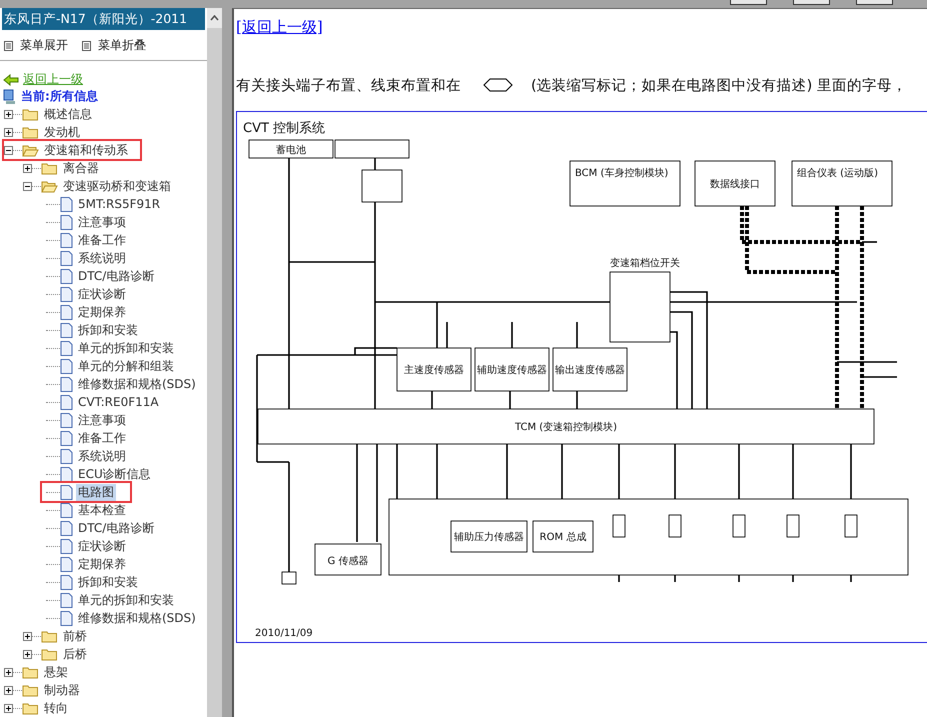  Describe the element at coordinates (284, 128) in the screenshot. I see `diagram-title: CVT 控制系统` at that location.